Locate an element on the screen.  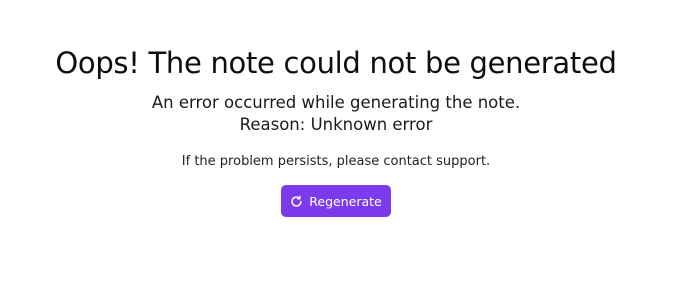
refresh-icon is located at coordinates (296, 201).